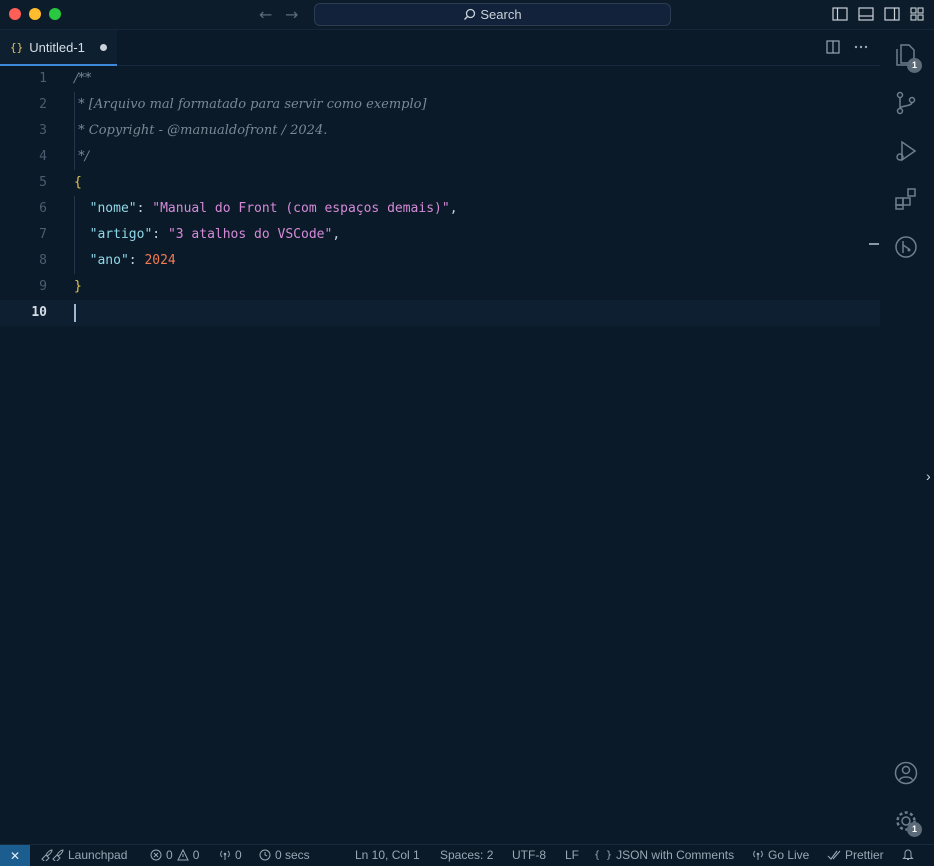 The image size is (934, 866). I want to click on prettier-item: Prettier, so click(855, 855).